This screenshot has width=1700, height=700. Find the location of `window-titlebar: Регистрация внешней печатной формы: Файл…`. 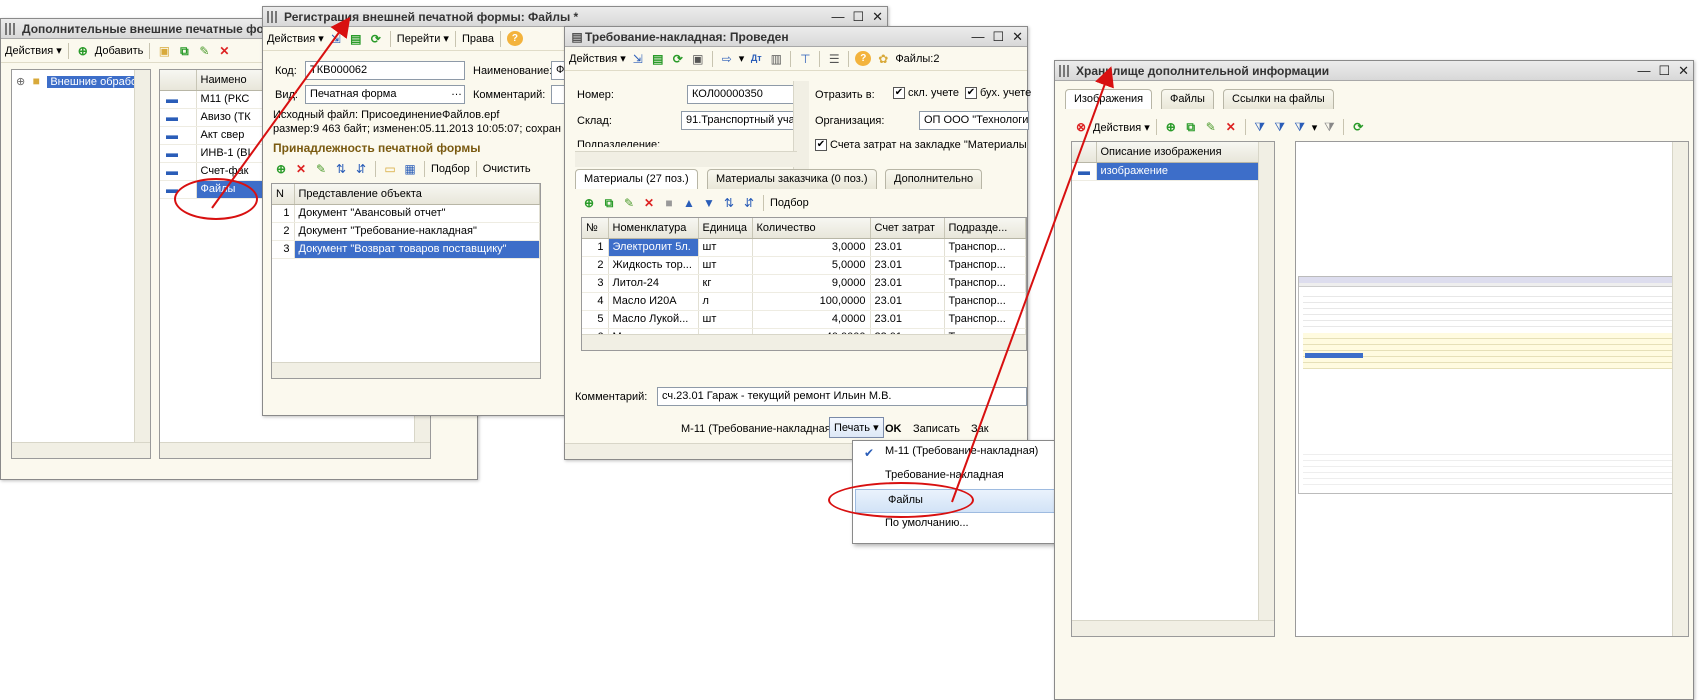

window-titlebar: Регистрация внешней печатной формы: Файл… is located at coordinates (575, 17).